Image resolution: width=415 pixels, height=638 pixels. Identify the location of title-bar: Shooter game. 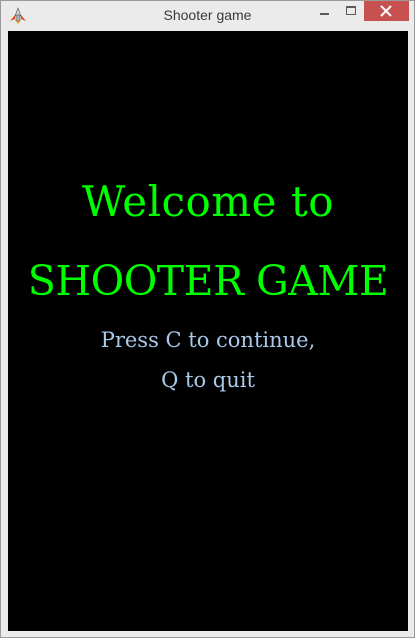
(207, 16).